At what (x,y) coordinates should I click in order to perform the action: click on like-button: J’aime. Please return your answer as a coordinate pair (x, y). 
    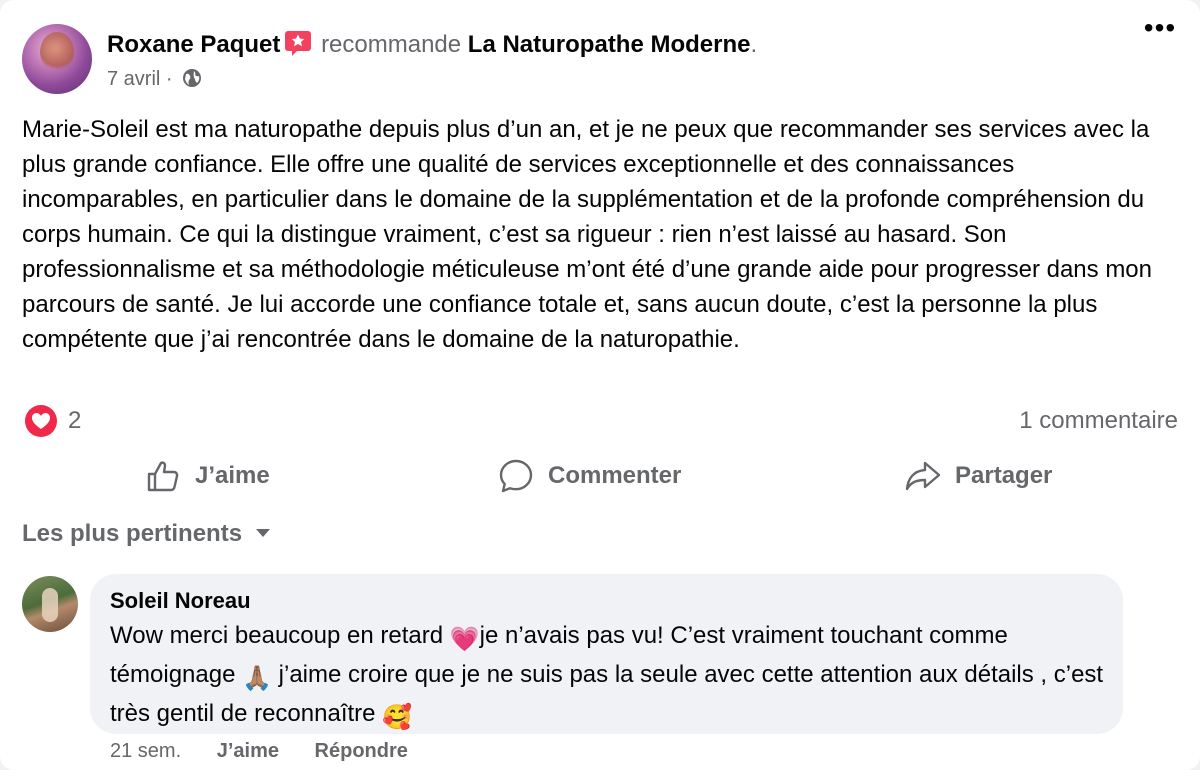
    Looking at the image, I should click on (207, 476).